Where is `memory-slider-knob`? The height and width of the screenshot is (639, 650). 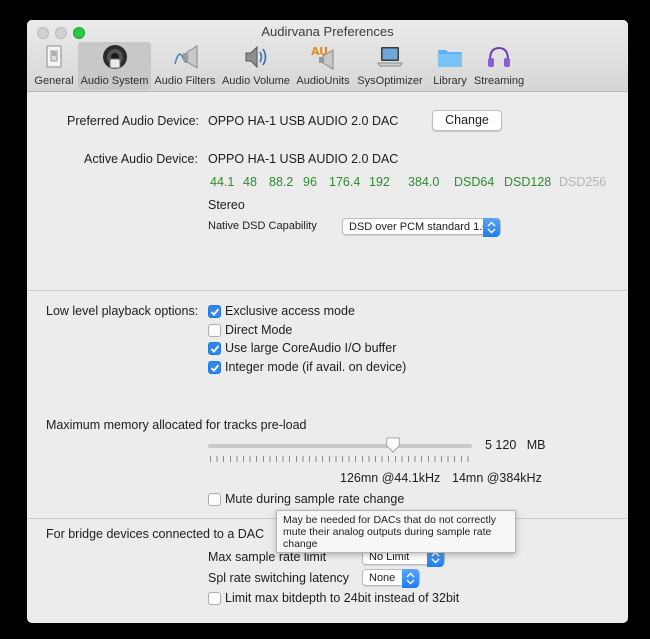 memory-slider-knob is located at coordinates (393, 445).